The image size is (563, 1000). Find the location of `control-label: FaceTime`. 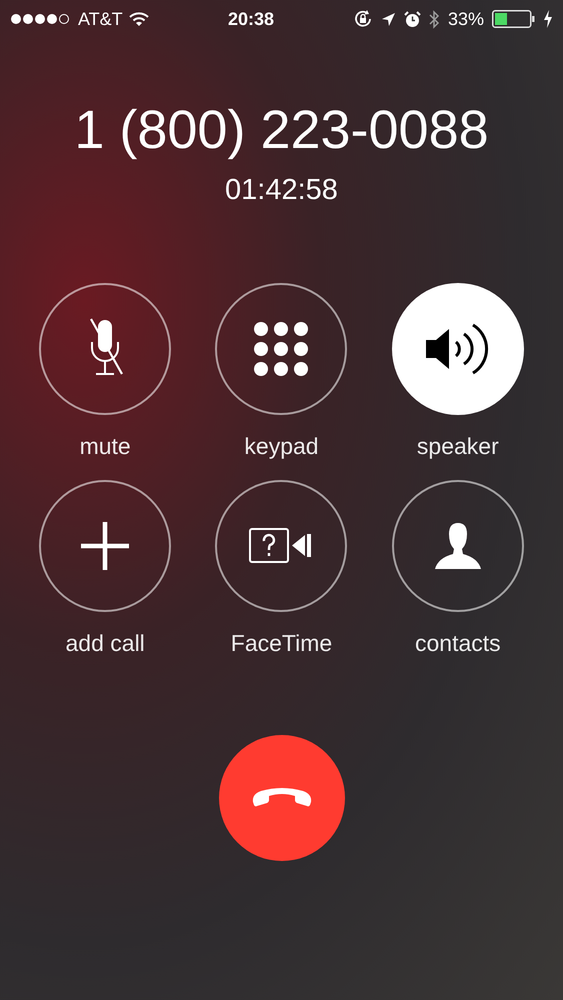

control-label: FaceTime is located at coordinates (281, 643).